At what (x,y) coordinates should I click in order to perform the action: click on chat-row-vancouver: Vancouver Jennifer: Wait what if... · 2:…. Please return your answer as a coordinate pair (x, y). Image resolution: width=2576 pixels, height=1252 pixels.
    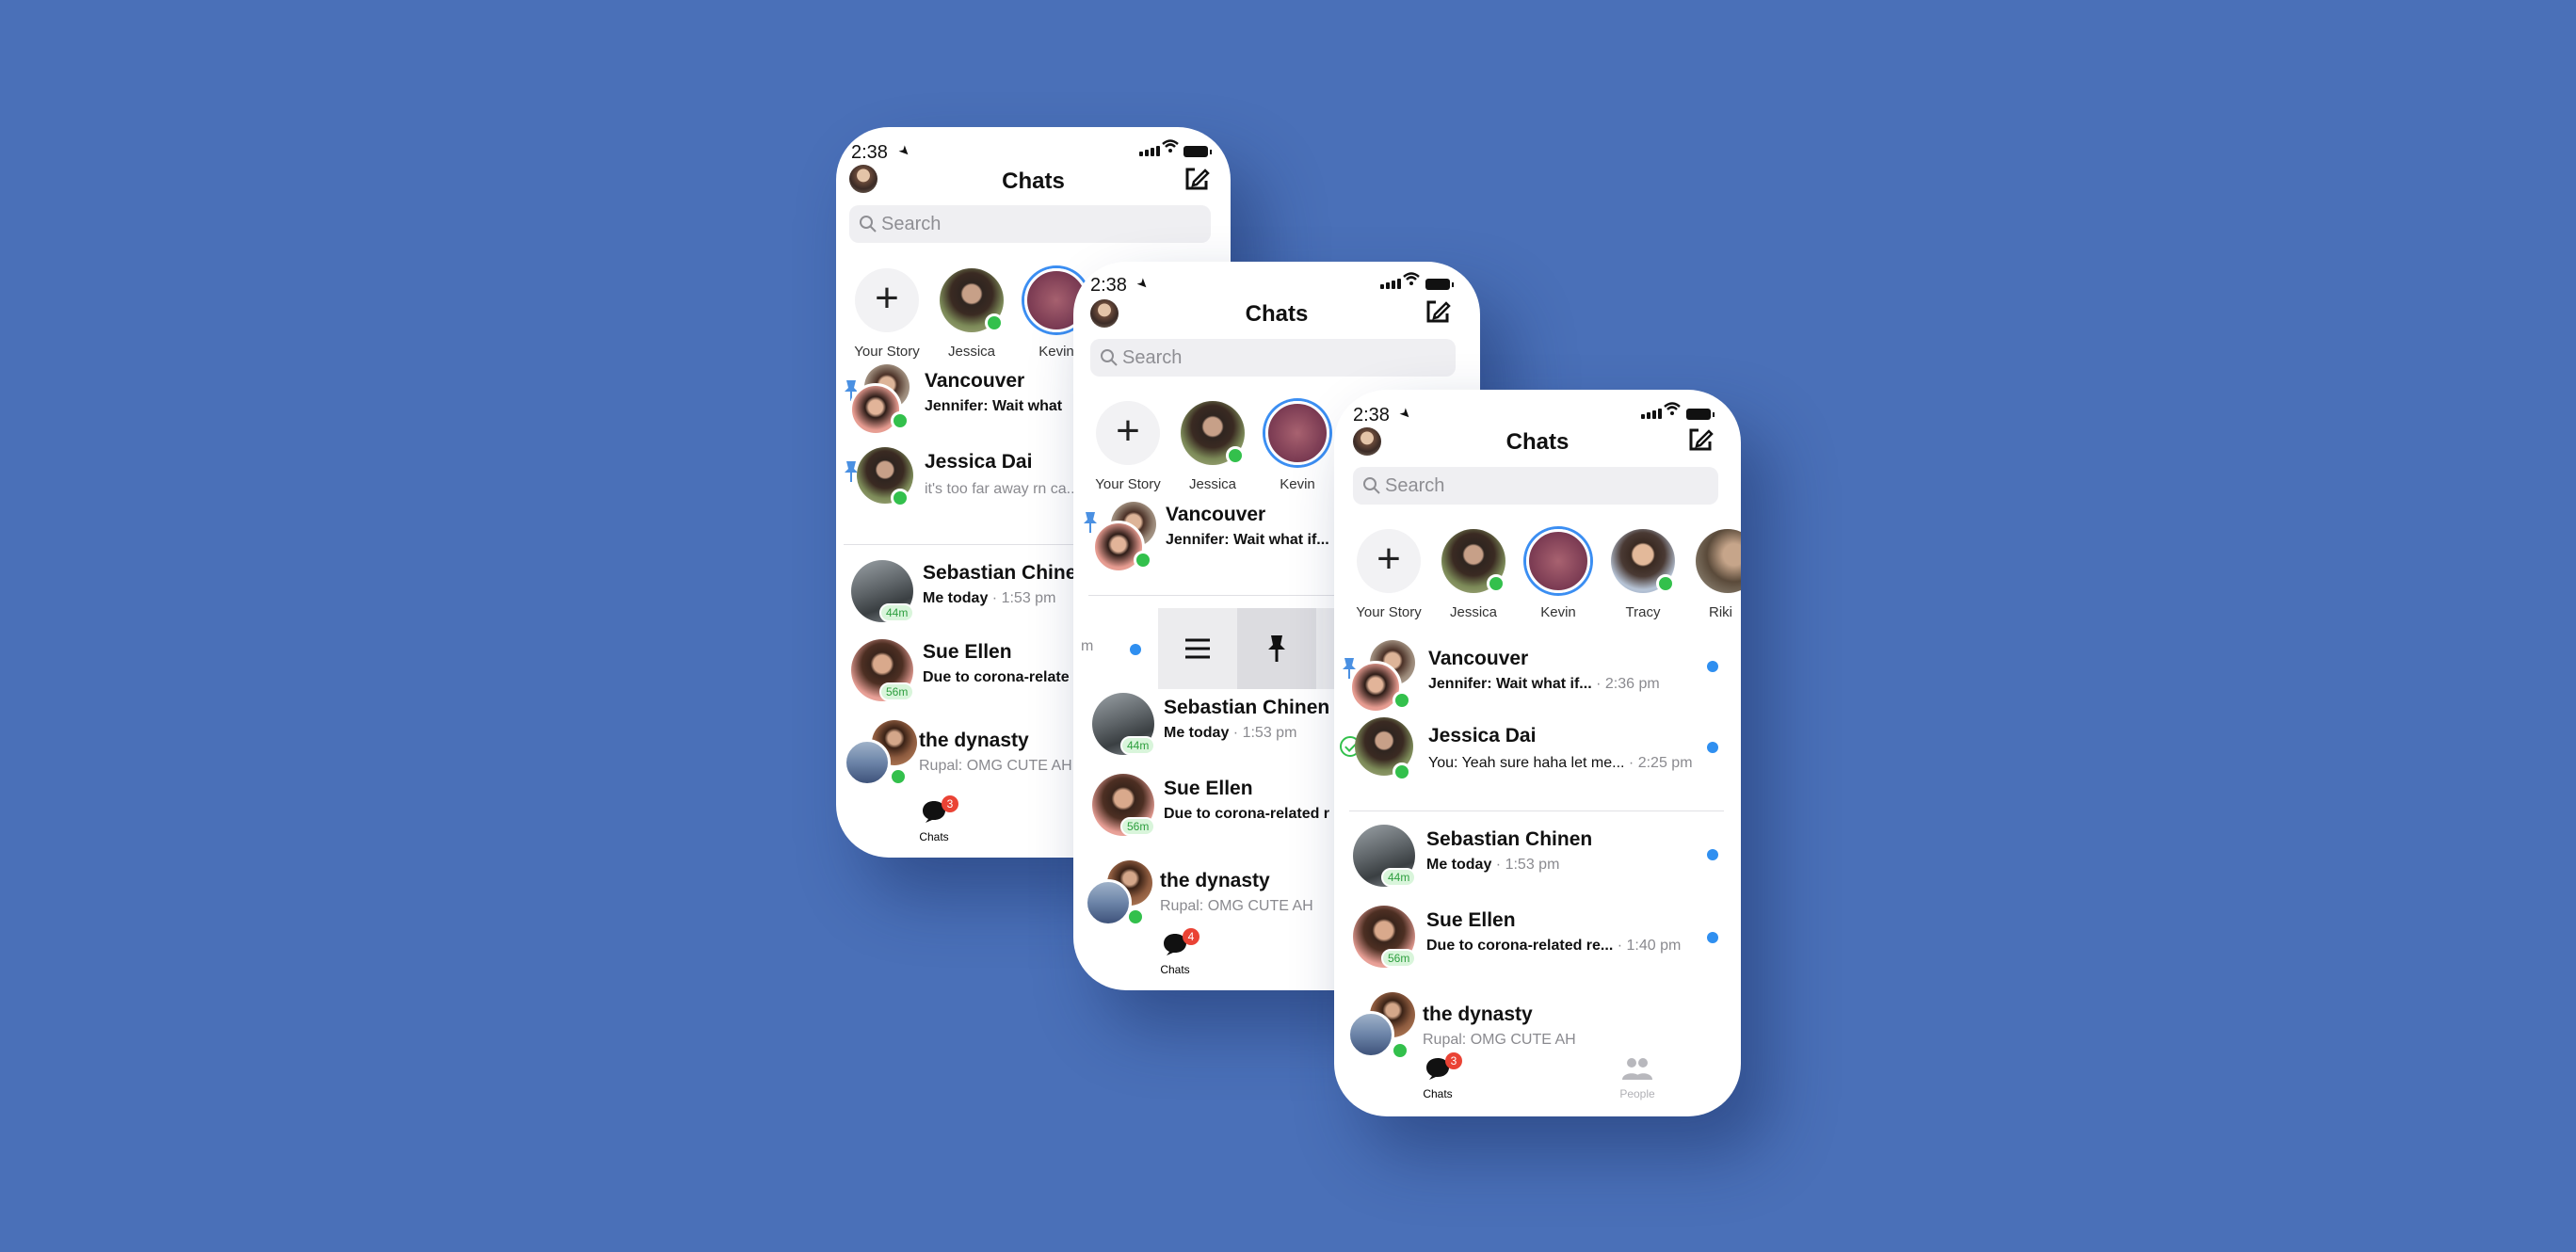
    Looking at the image, I should click on (1536, 673).